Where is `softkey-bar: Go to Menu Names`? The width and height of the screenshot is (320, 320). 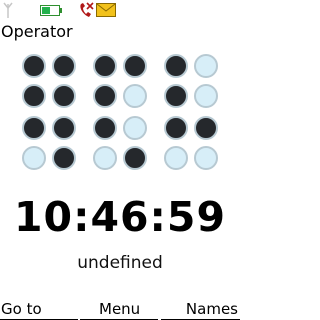 softkey-bar: Go to Menu Names is located at coordinates (120, 308).